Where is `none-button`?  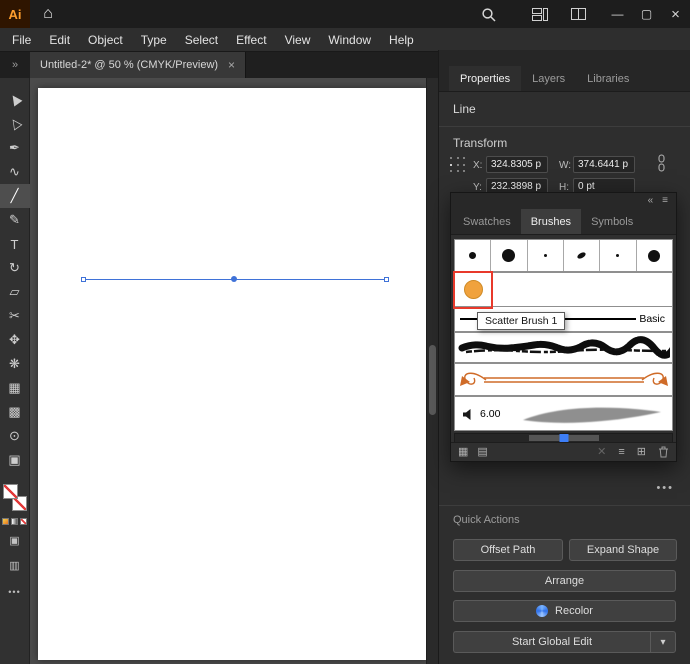 none-button is located at coordinates (23, 521).